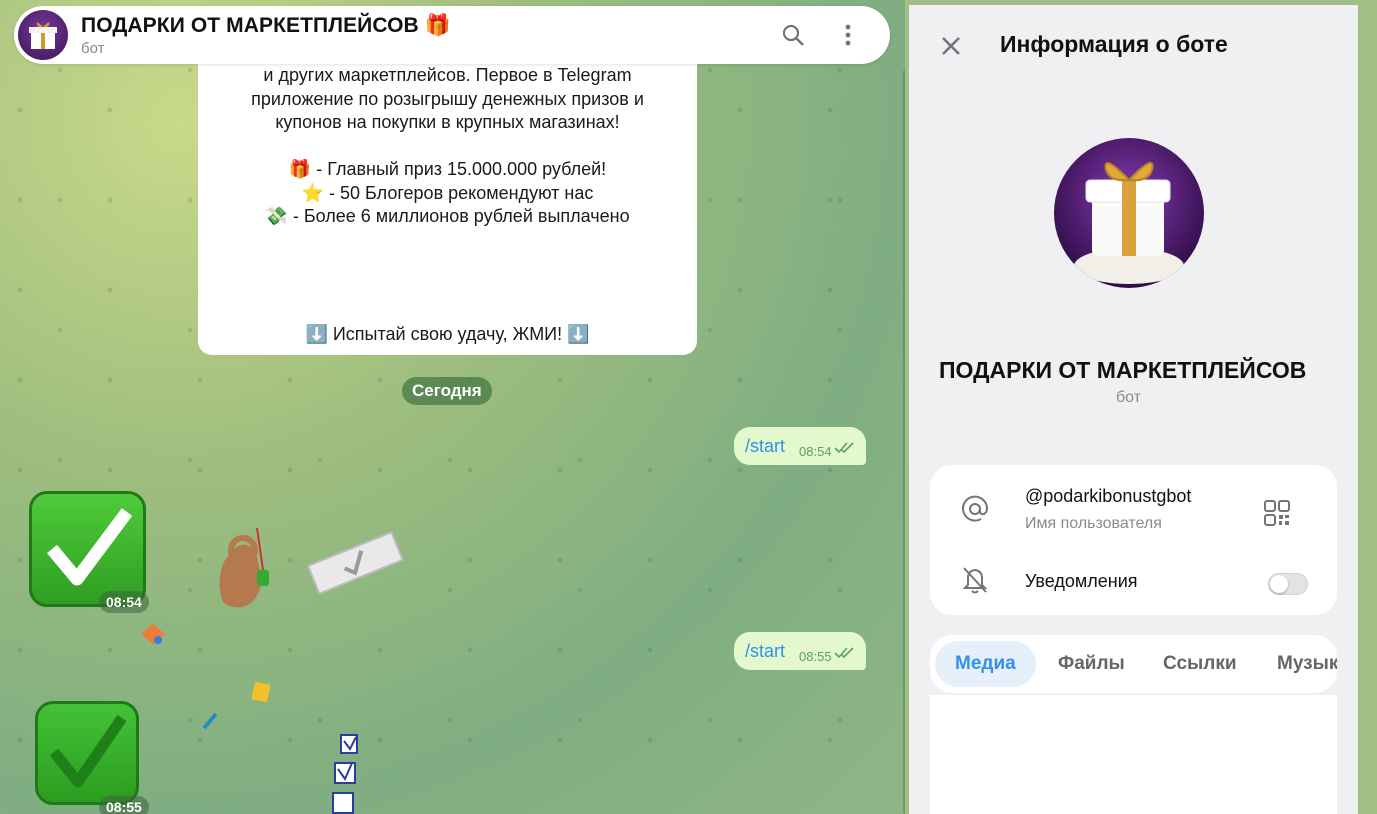  I want to click on chat-header: ПОДАРКИ ОТ МАРКЕТПЛЕЙСОВ 🎁 бот, so click(452, 35).